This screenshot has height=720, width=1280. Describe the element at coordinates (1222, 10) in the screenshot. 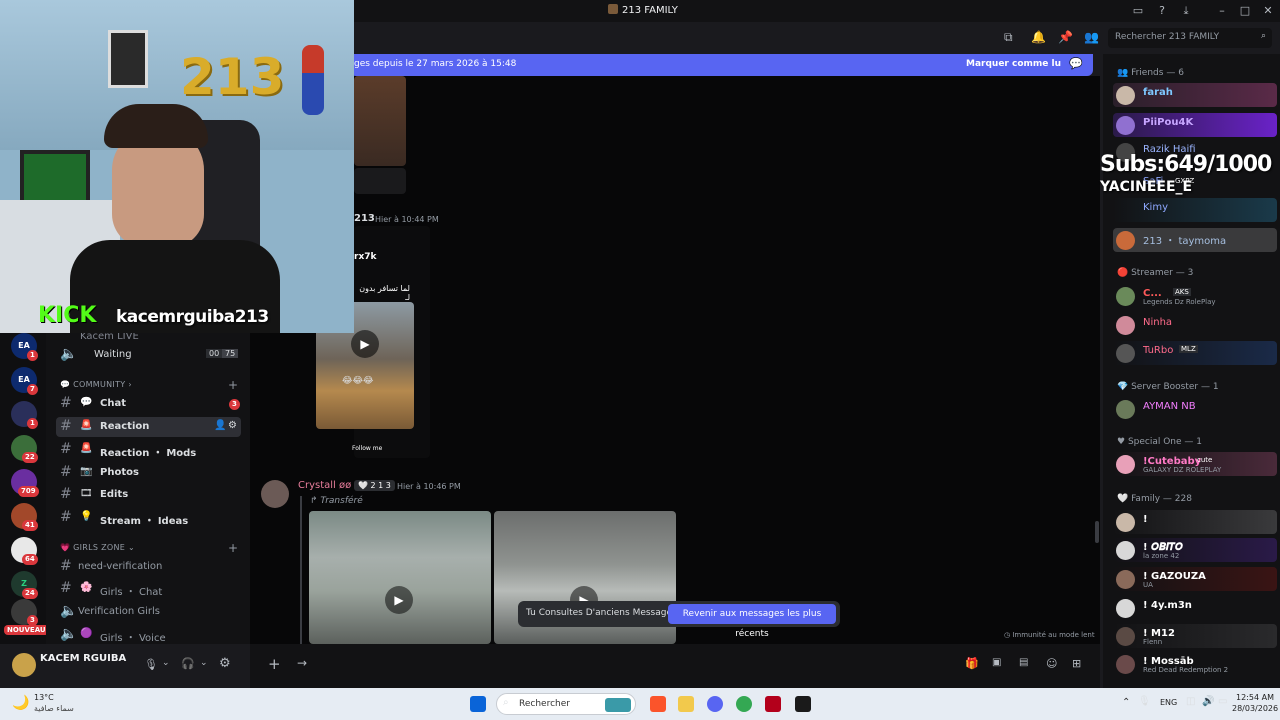

I see `minimize-icon: –` at that location.